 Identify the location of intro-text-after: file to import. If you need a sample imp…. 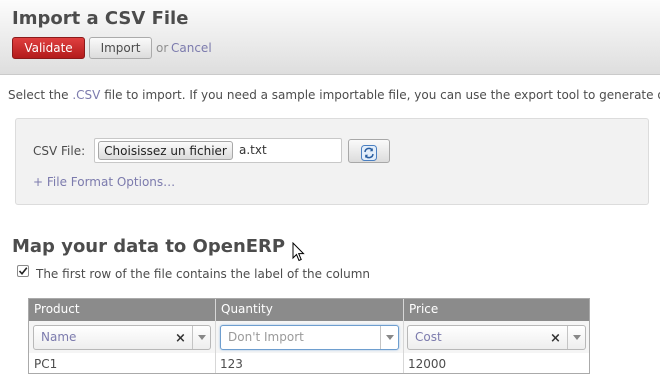
(380, 95).